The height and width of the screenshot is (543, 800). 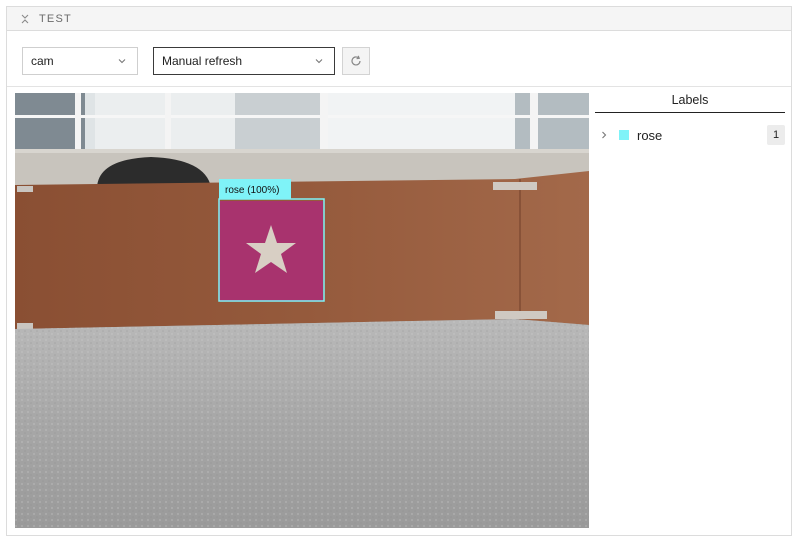 I want to click on label-color-swatch, so click(x=624, y=135).